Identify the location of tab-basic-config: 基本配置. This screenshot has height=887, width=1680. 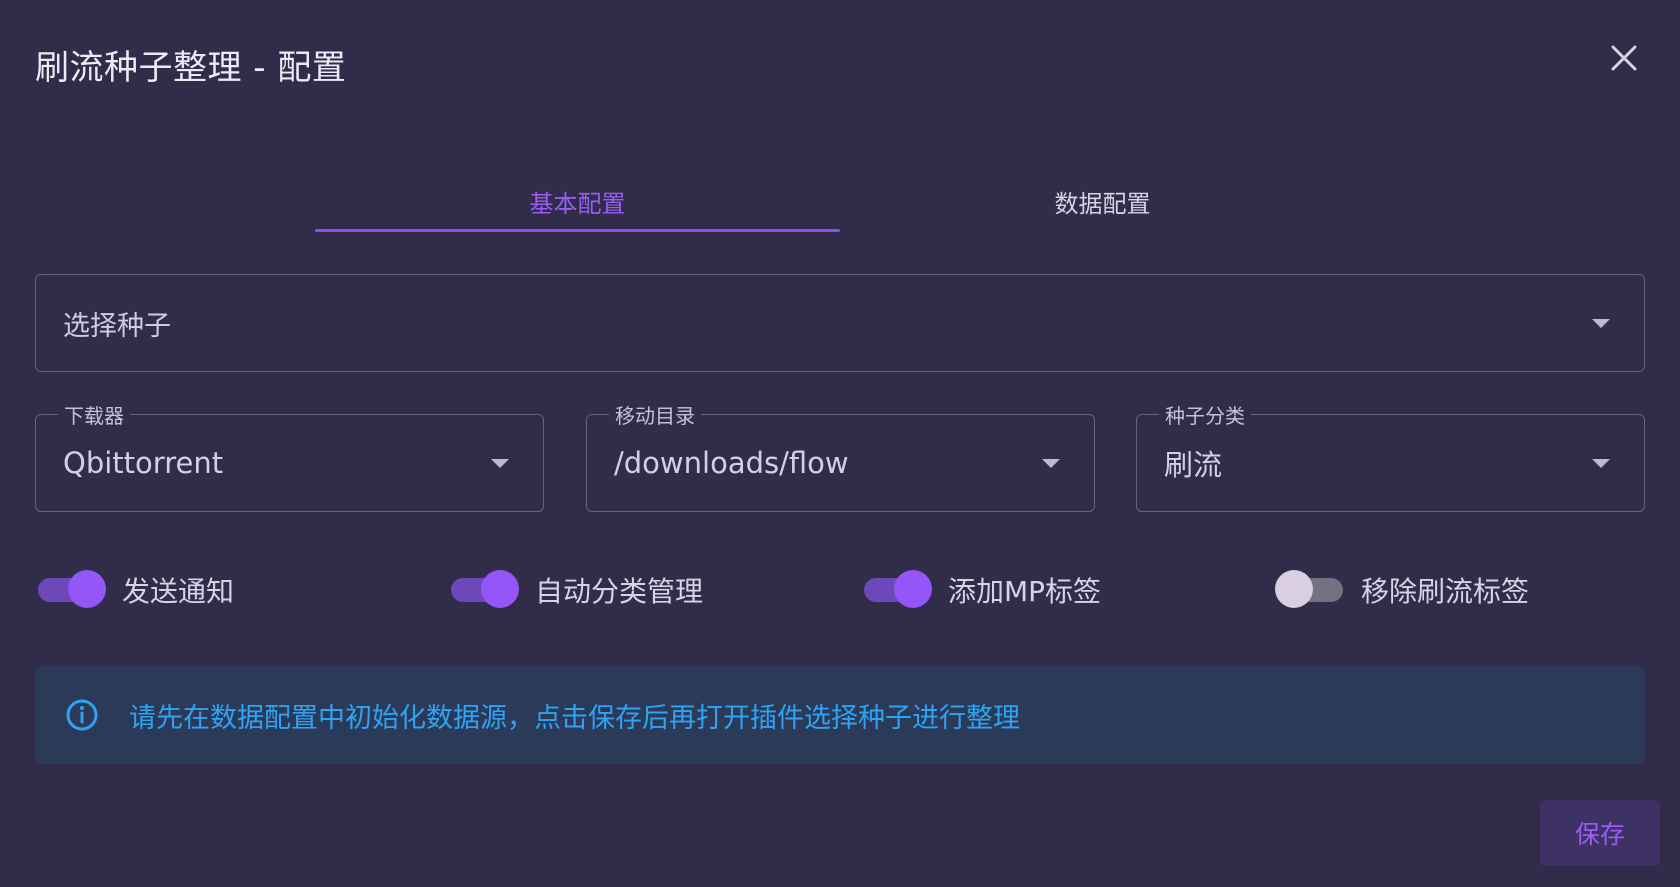
(577, 201).